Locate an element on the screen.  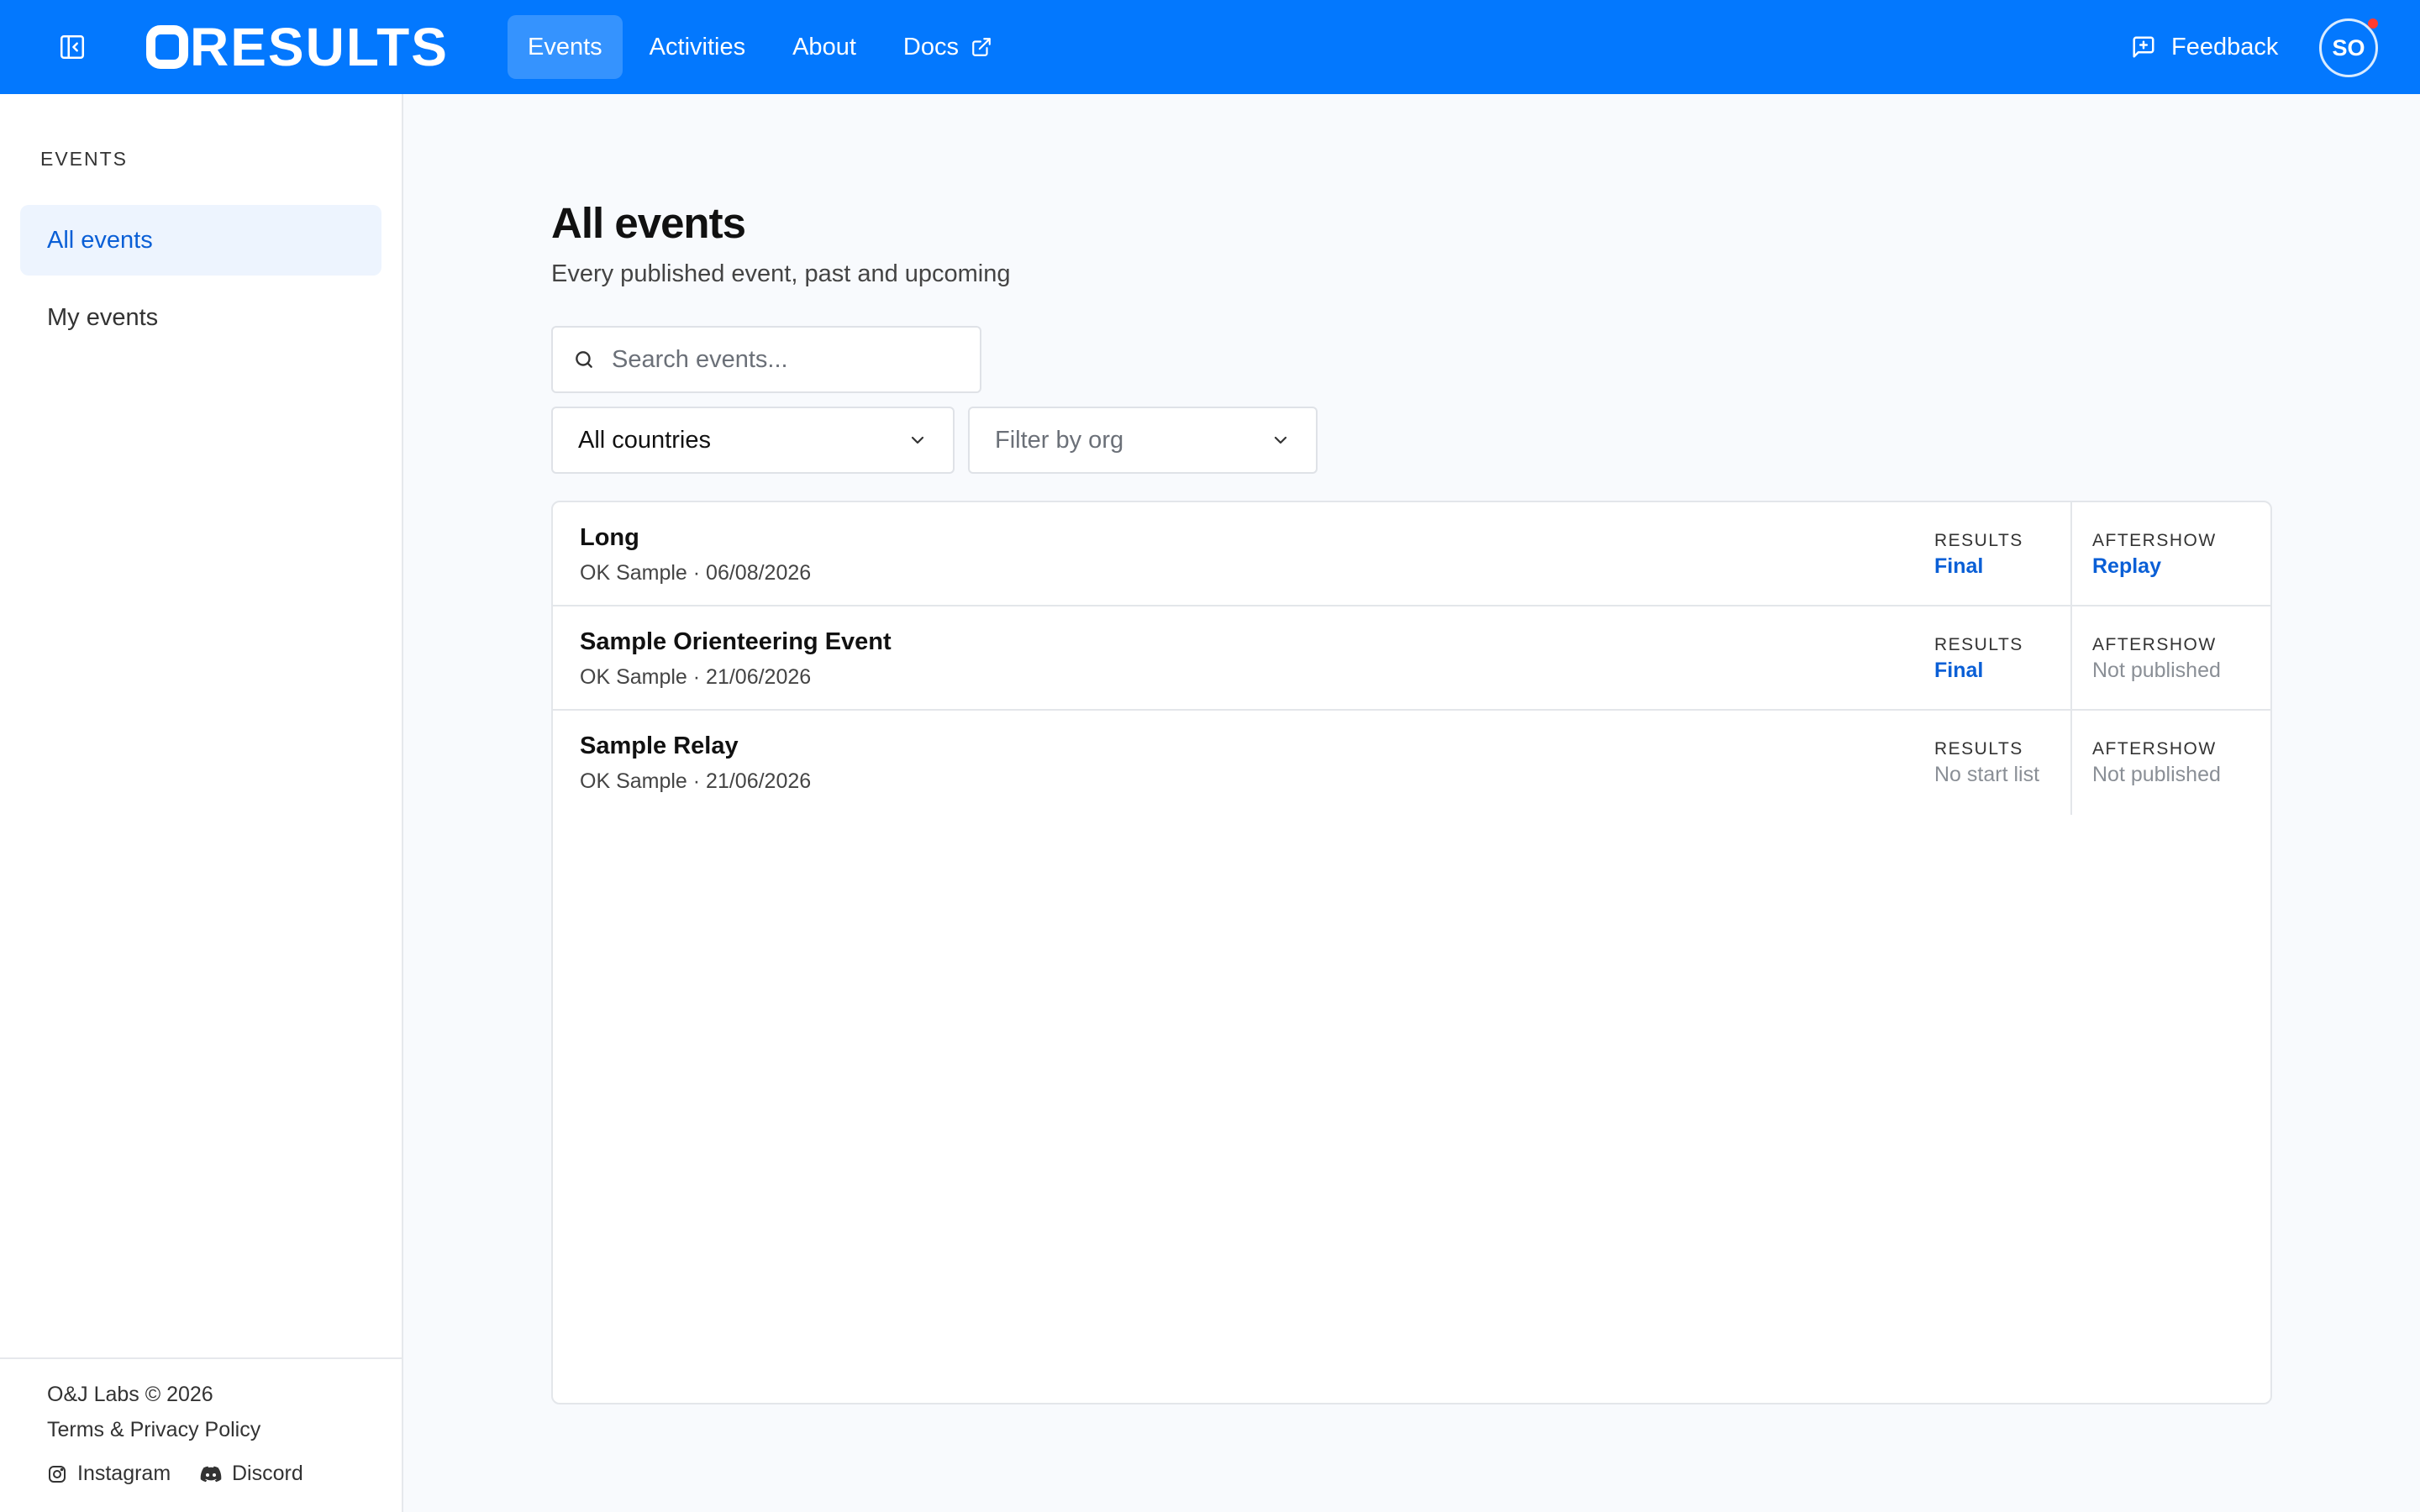
feedback-label: Feedback is located at coordinates (2225, 46).